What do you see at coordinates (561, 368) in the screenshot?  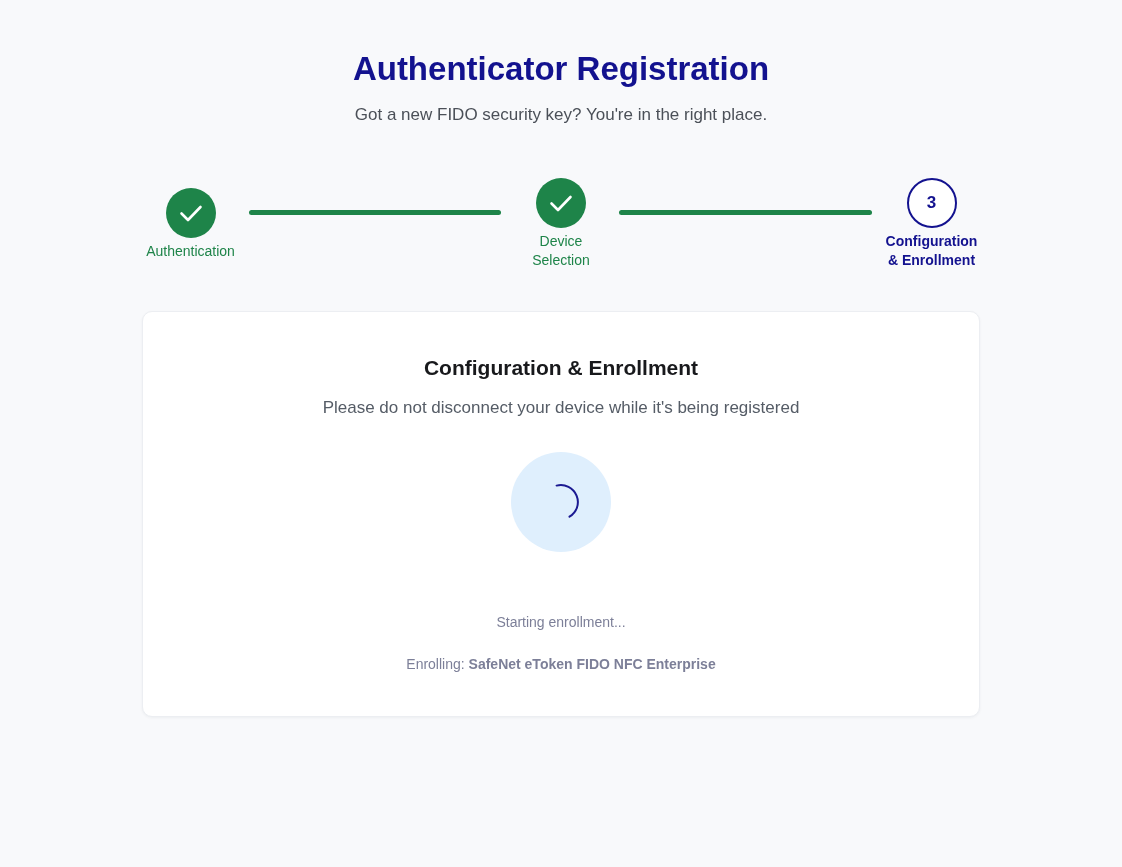 I see `card-title: Configuration & Enrollment` at bounding box center [561, 368].